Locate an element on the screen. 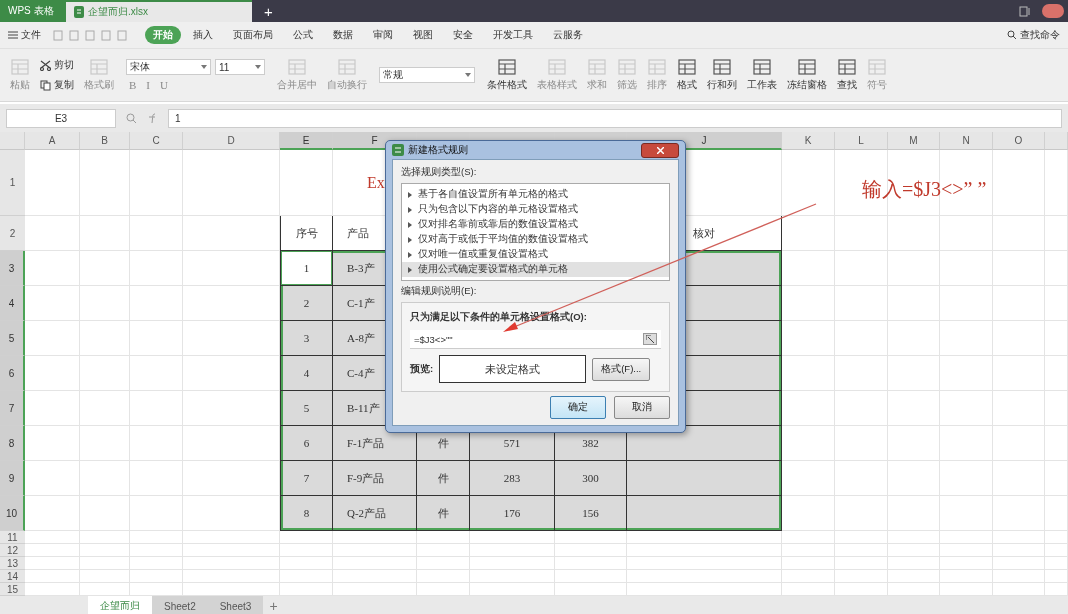 This screenshot has width=1068, height=614. table-cell: 3 is located at coordinates (306, 338).